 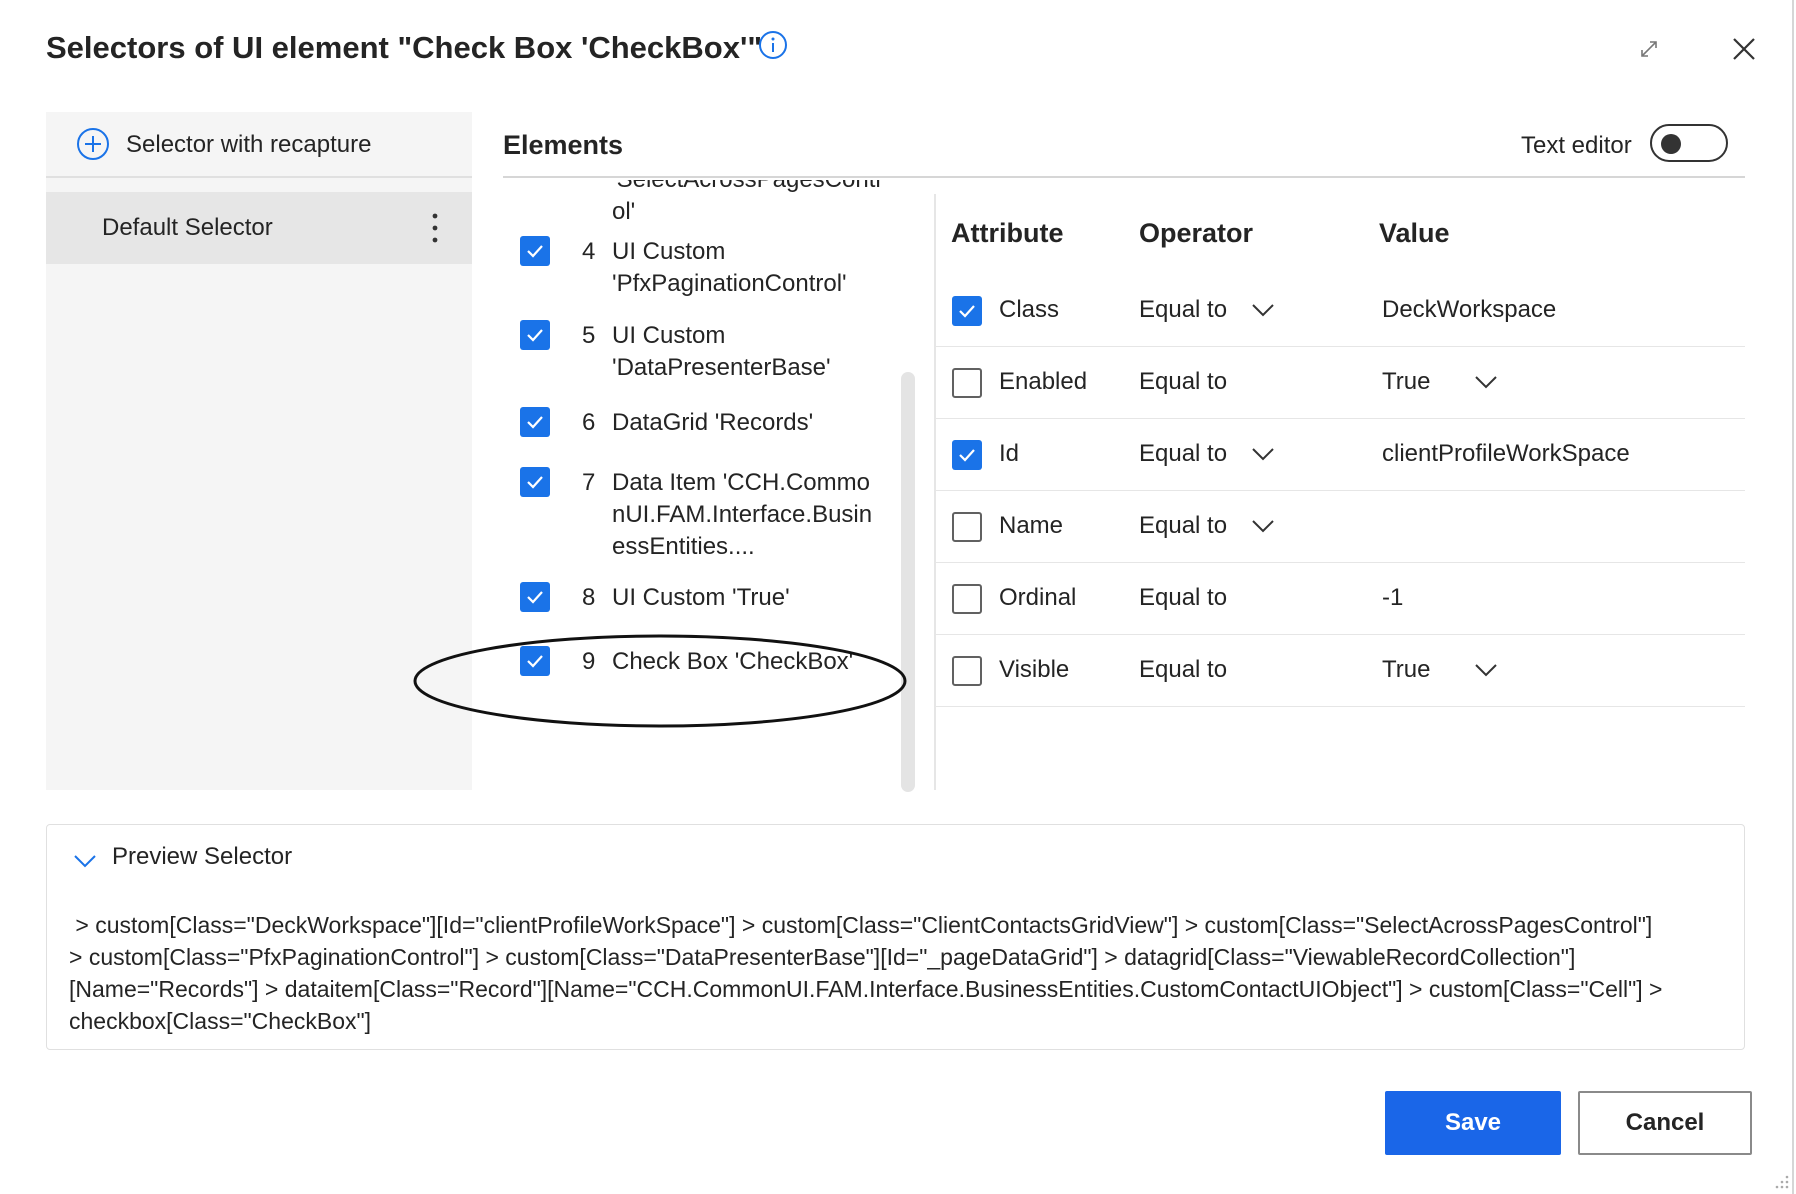 What do you see at coordinates (1671, 144) in the screenshot?
I see `toggle-knob` at bounding box center [1671, 144].